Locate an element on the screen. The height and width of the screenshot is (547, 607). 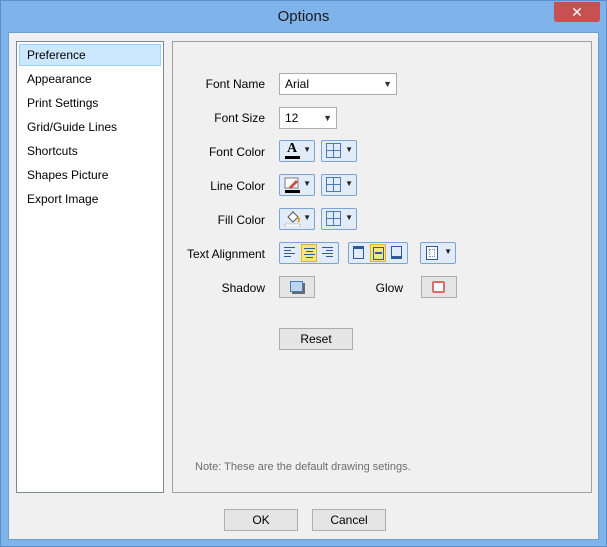
font-size-label: Font Size is located at coordinates (239, 118).